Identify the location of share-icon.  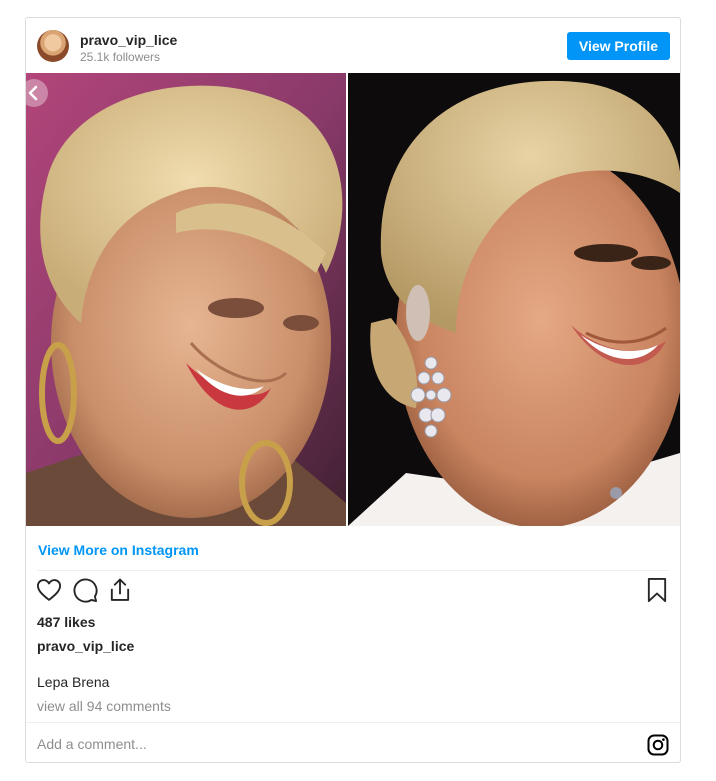
(120, 589).